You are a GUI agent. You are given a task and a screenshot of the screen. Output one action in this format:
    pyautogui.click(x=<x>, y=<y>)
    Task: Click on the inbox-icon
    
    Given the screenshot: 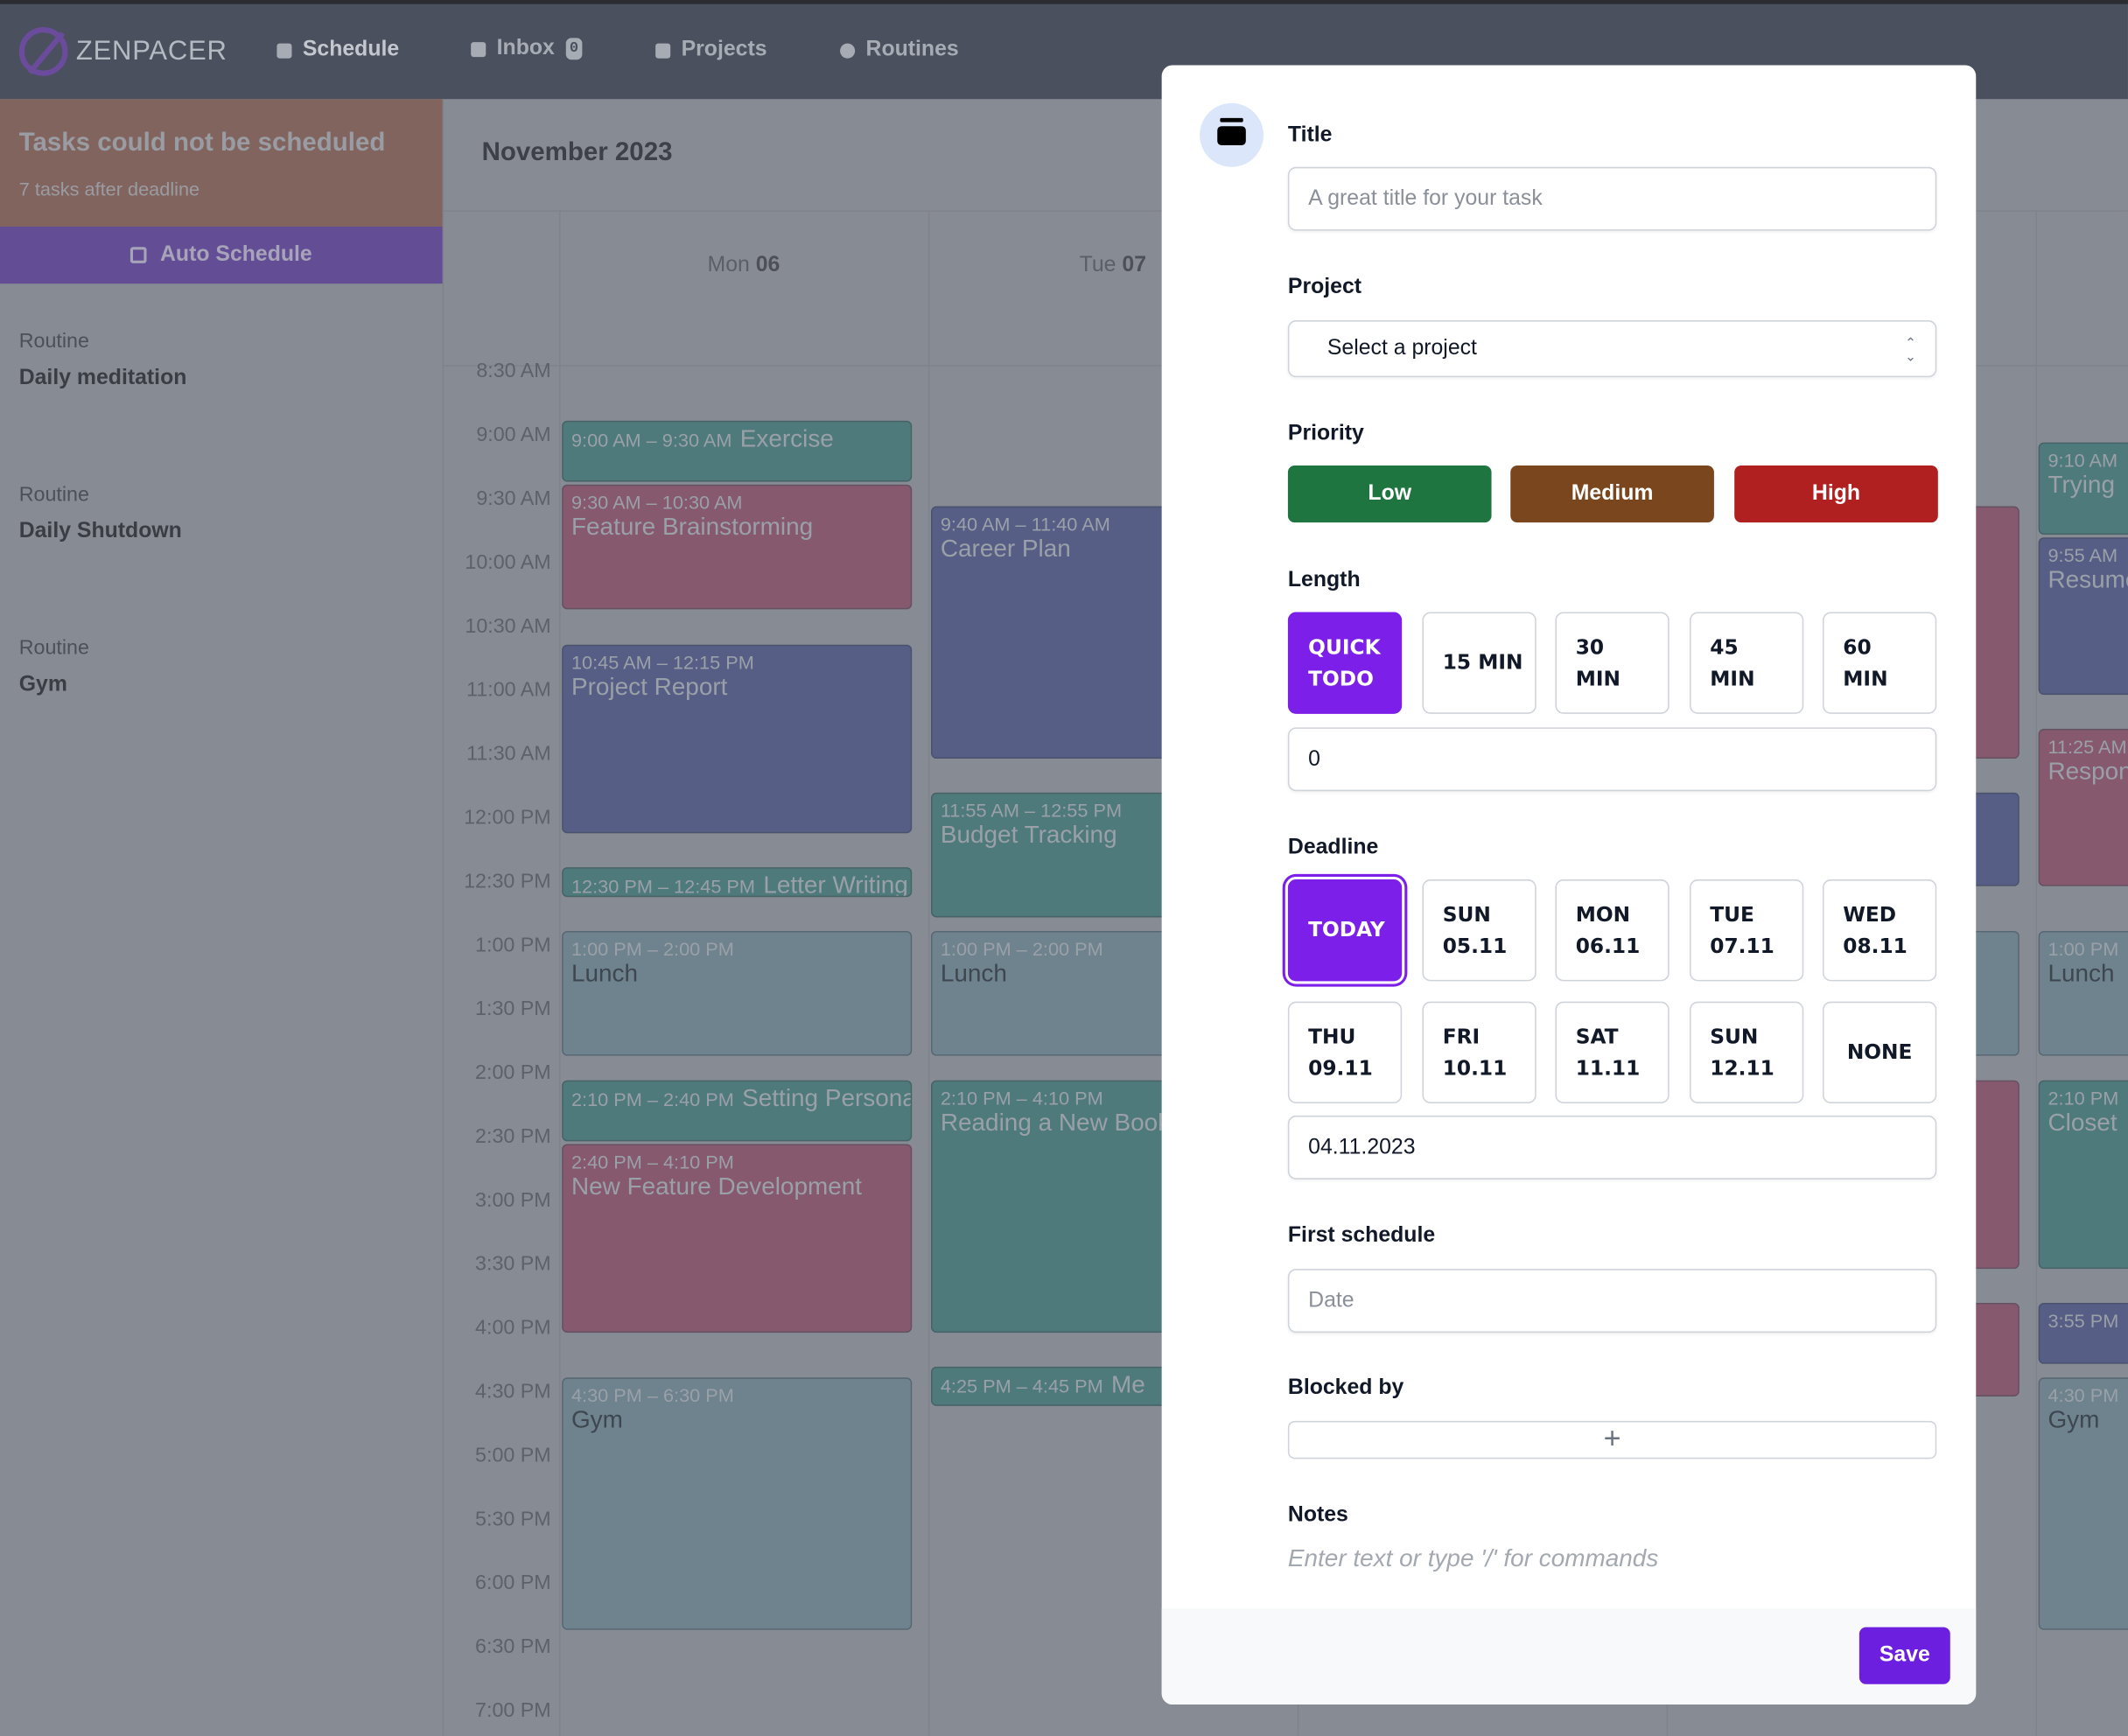 What is the action you would take?
    pyautogui.click(x=478, y=49)
    